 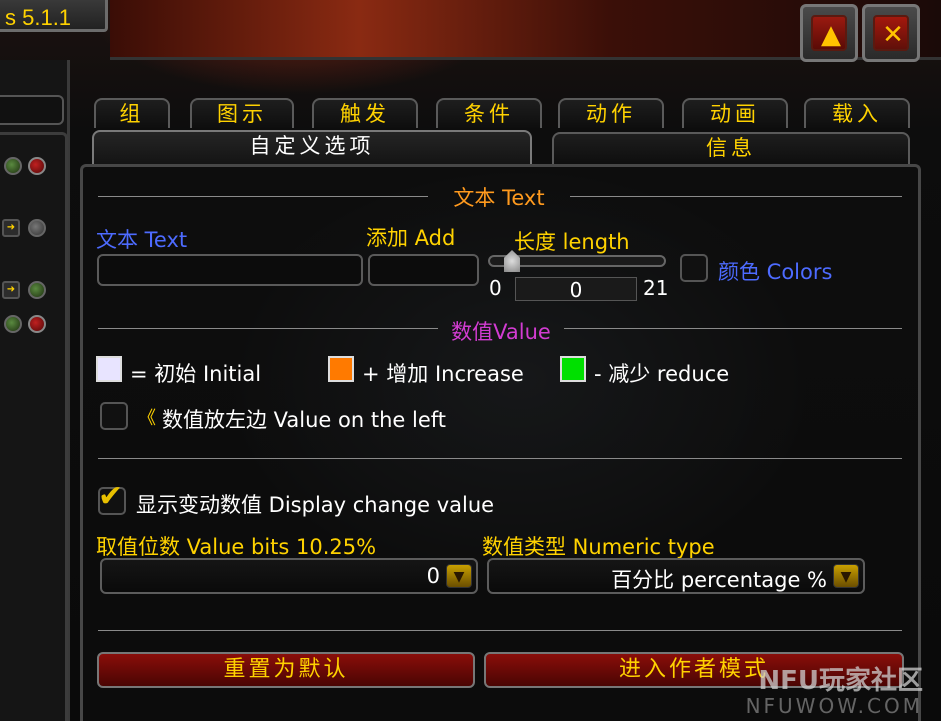 I want to click on display-change-label: 显示变动数值 Display change value, so click(x=315, y=505).